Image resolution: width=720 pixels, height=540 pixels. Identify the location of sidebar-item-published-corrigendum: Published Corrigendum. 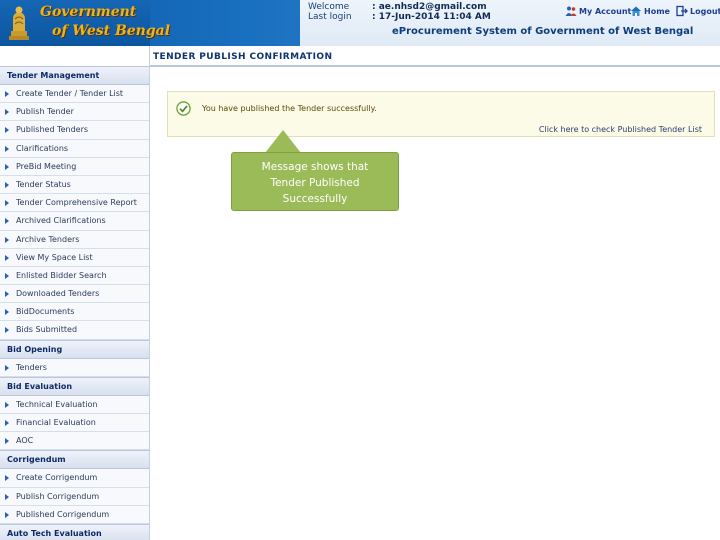
(74, 514).